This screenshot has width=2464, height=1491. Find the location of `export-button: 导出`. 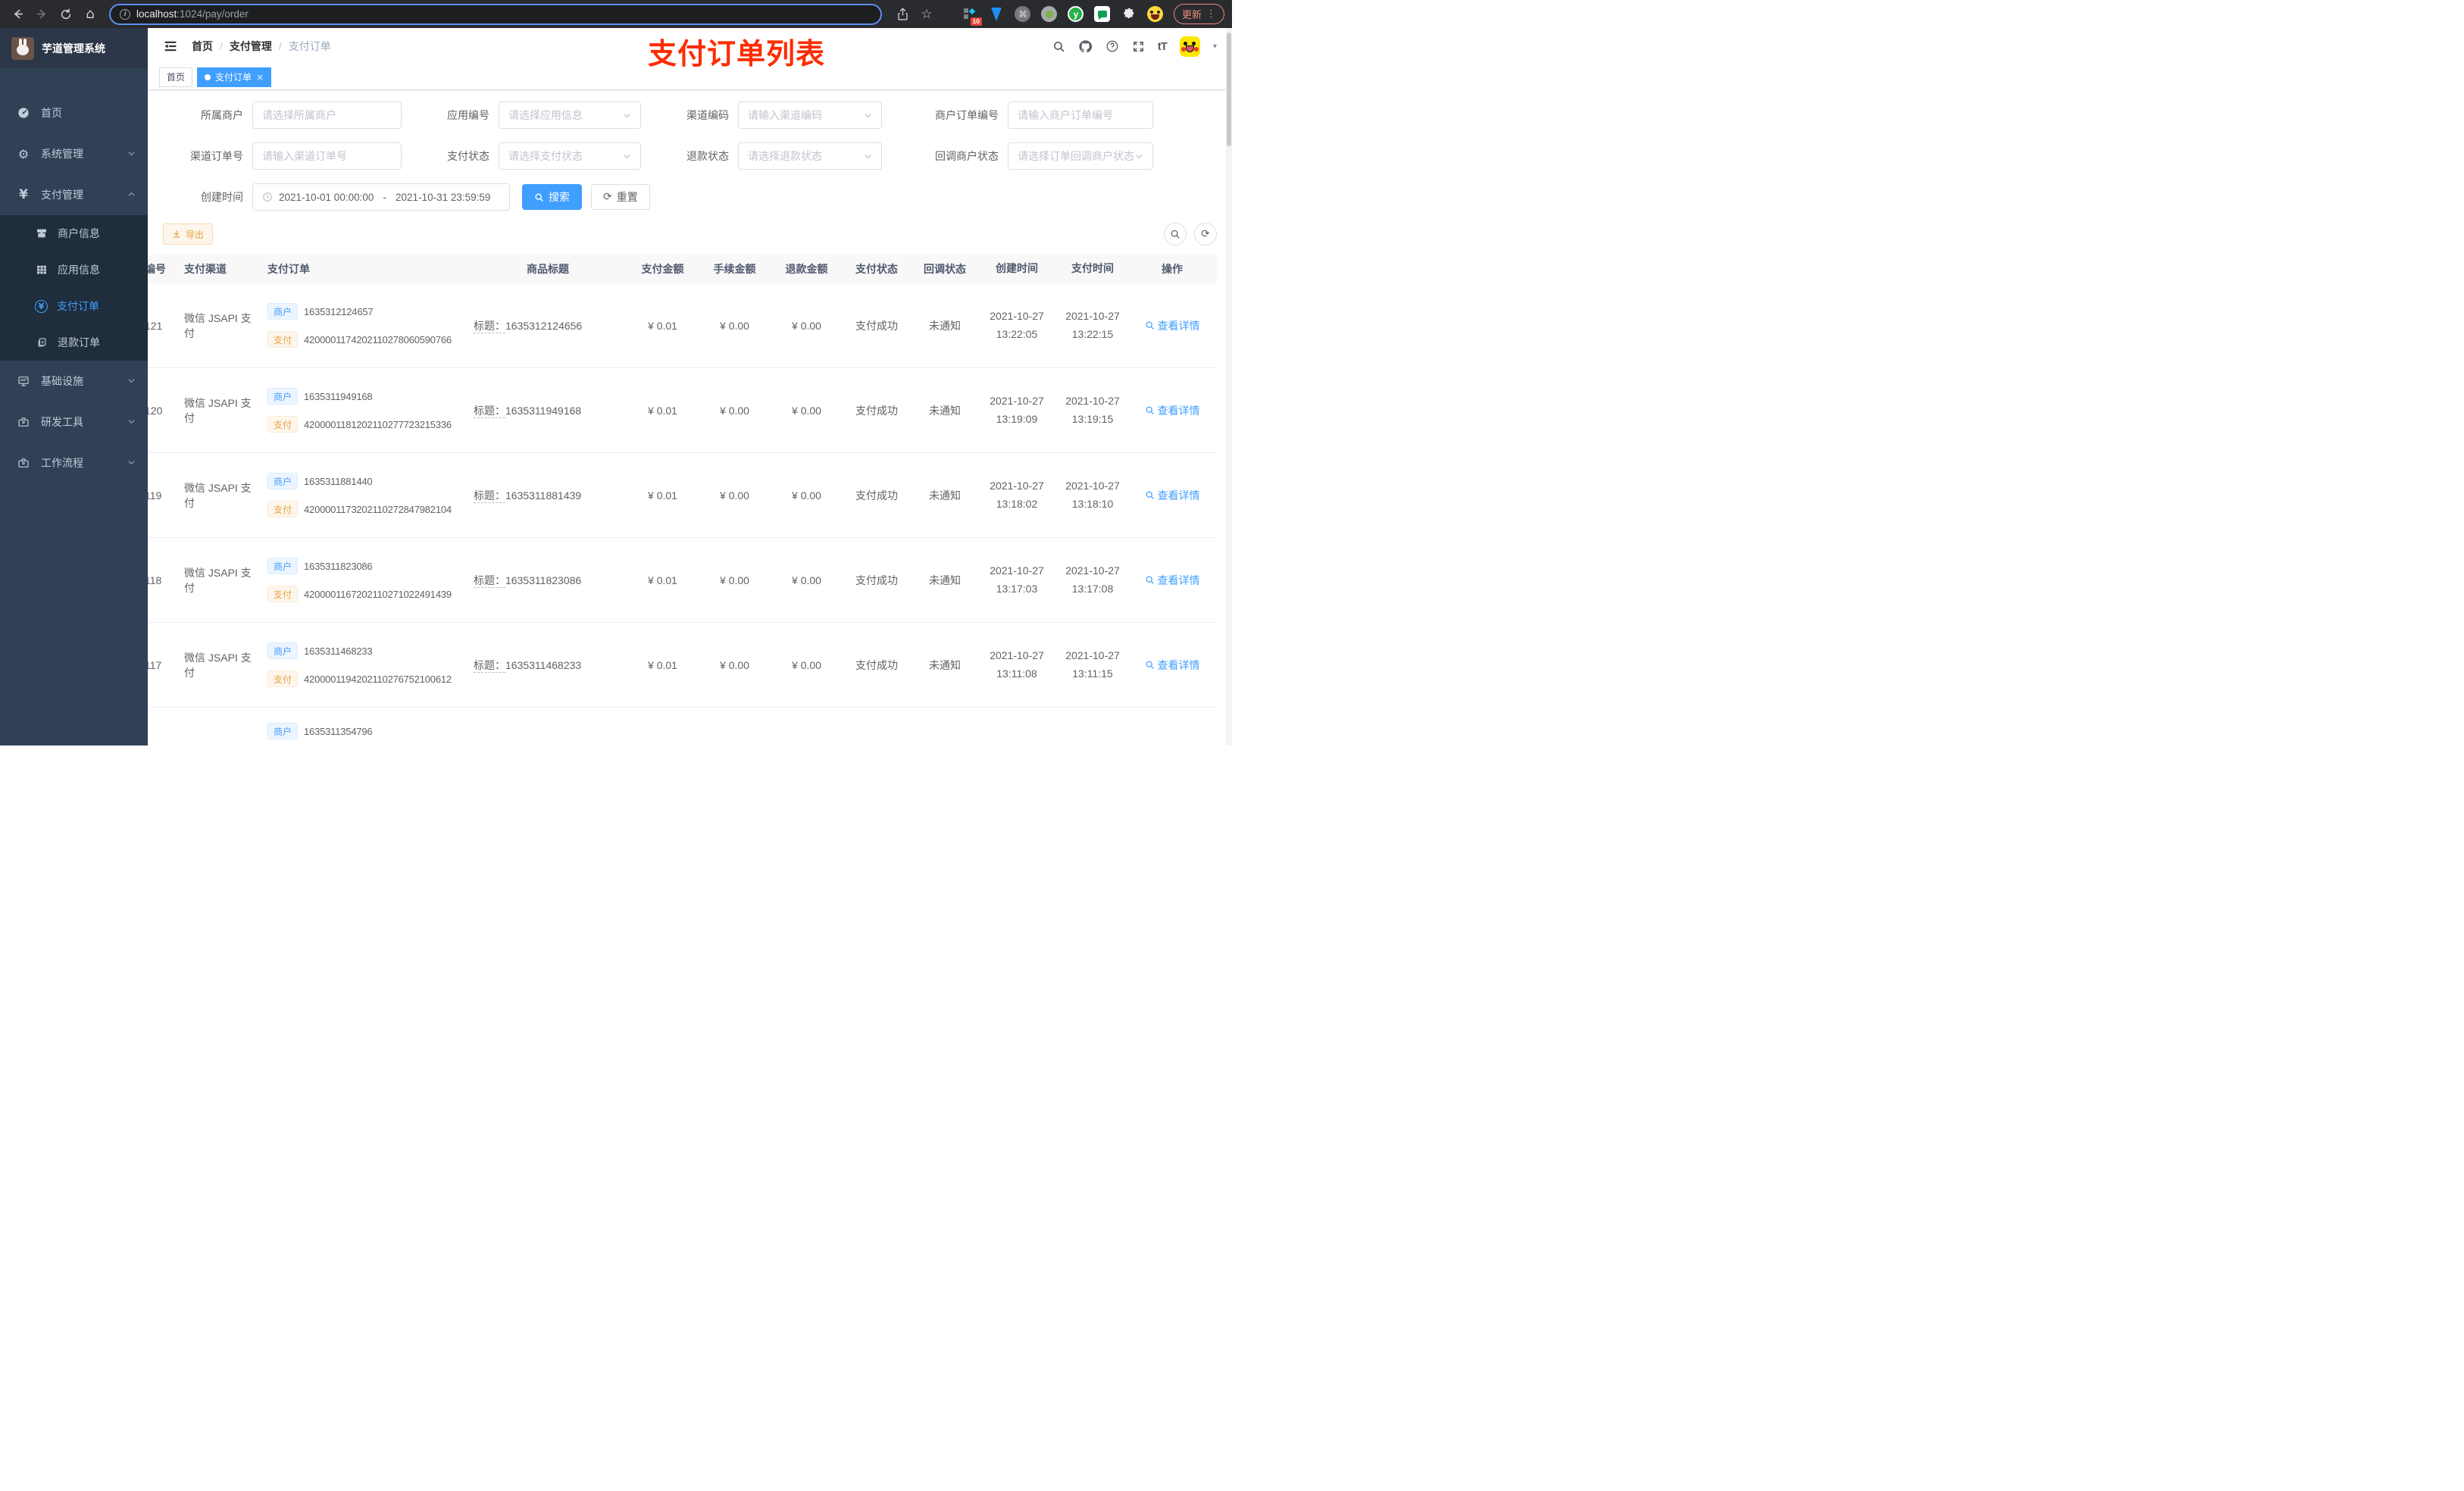

export-button: 导出 is located at coordinates (188, 234).